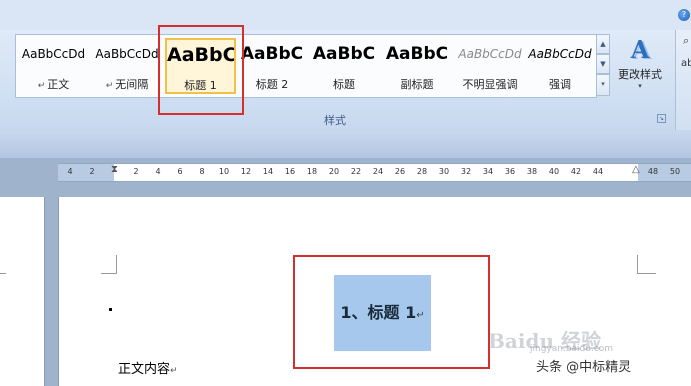 Image resolution: width=691 pixels, height=386 pixels. I want to click on ruler-tick: 12, so click(246, 171).